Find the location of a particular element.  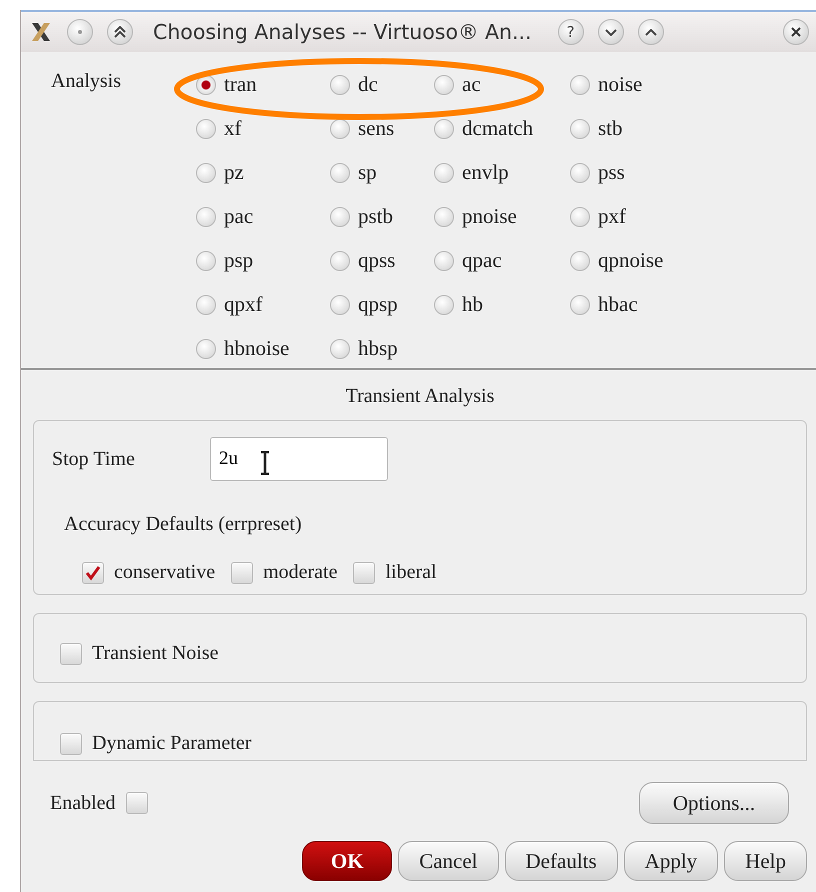

radio-option: dc is located at coordinates (354, 84).